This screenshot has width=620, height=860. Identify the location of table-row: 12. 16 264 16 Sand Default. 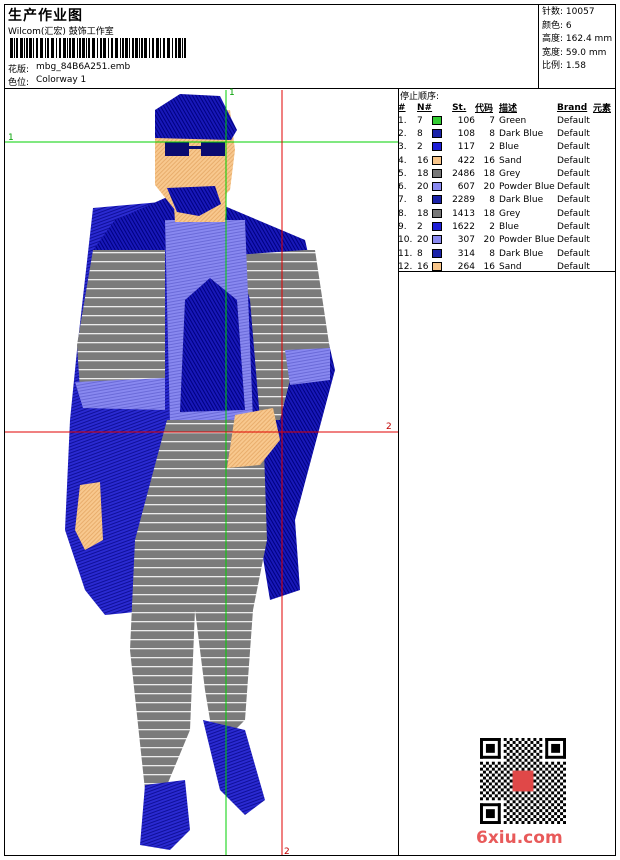
(504, 266).